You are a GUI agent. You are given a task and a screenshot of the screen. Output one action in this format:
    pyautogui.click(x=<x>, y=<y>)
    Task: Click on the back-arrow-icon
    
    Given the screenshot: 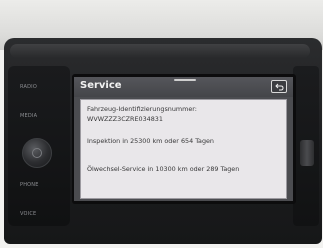 What is the action you would take?
    pyautogui.click(x=279, y=86)
    